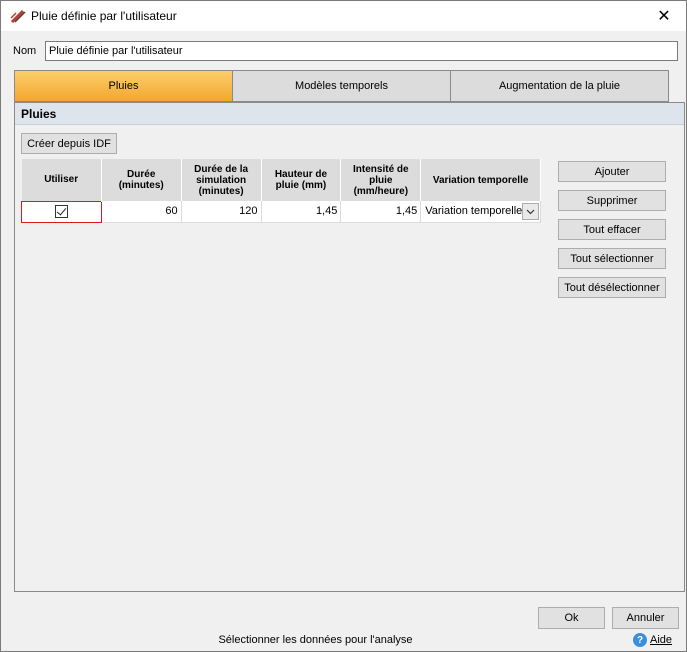  Describe the element at coordinates (559, 86) in the screenshot. I see `tab-rain-increase: Augmentation de la pluie` at that location.